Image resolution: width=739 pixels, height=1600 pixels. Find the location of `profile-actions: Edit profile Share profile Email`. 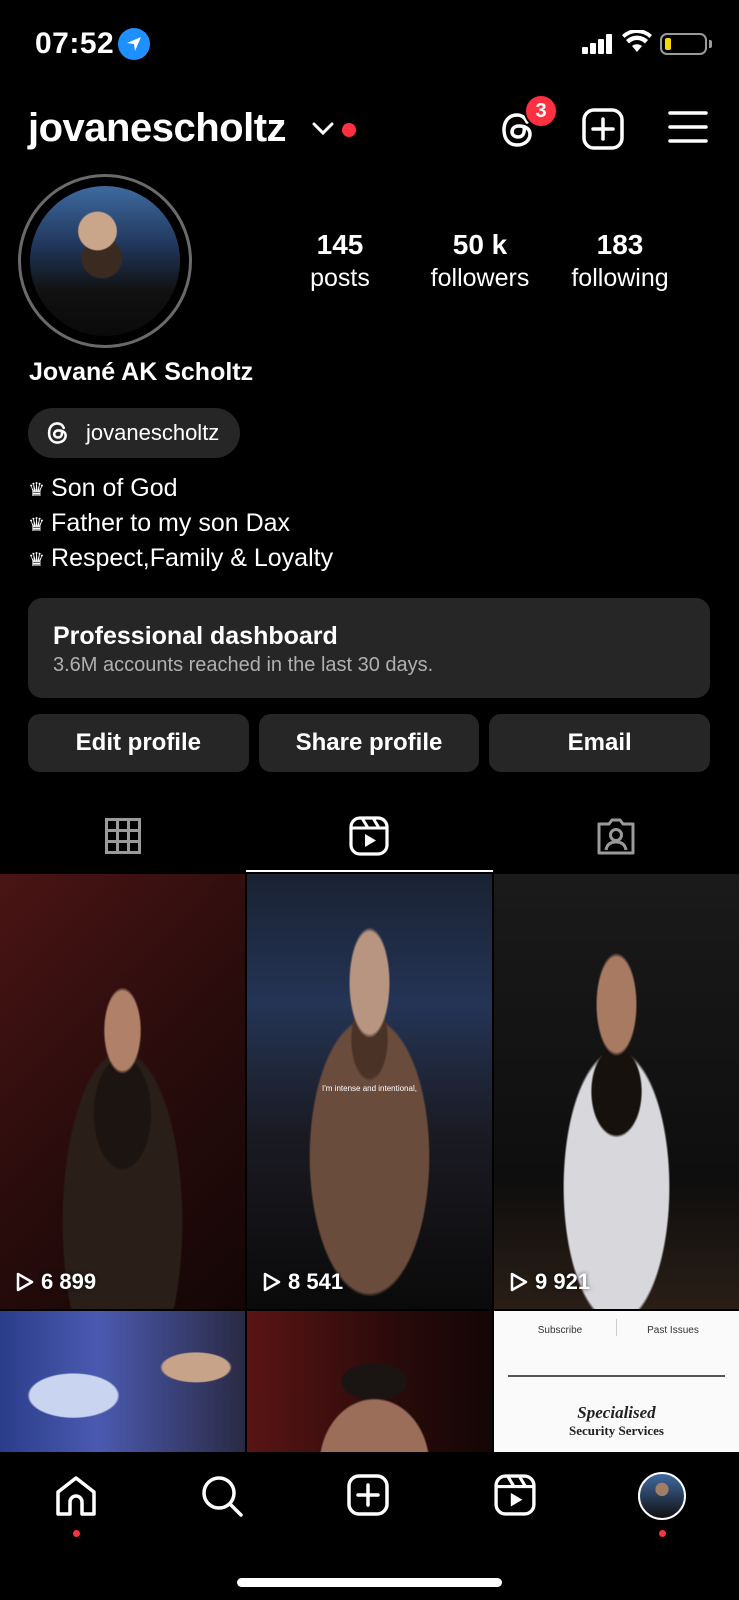

profile-actions: Edit profile Share profile Email is located at coordinates (369, 743).